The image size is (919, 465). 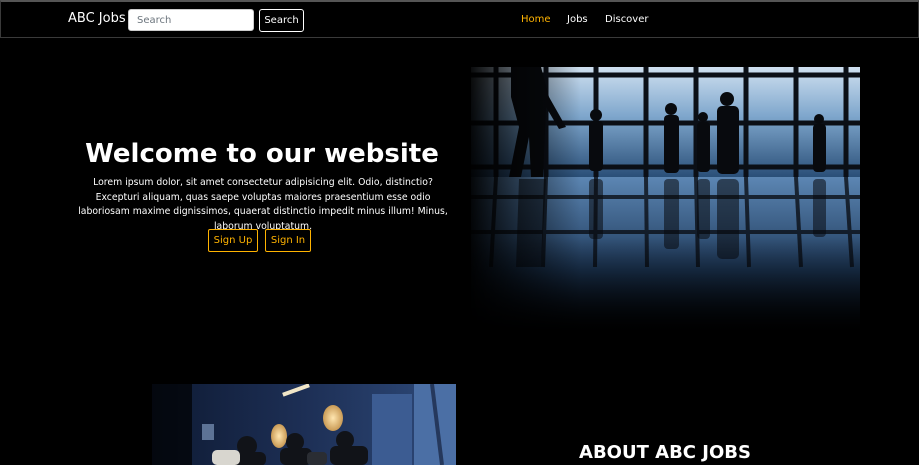 What do you see at coordinates (459, 19) in the screenshot?
I see `navbar: ABC Jobs Search Home Jobs Discover` at bounding box center [459, 19].